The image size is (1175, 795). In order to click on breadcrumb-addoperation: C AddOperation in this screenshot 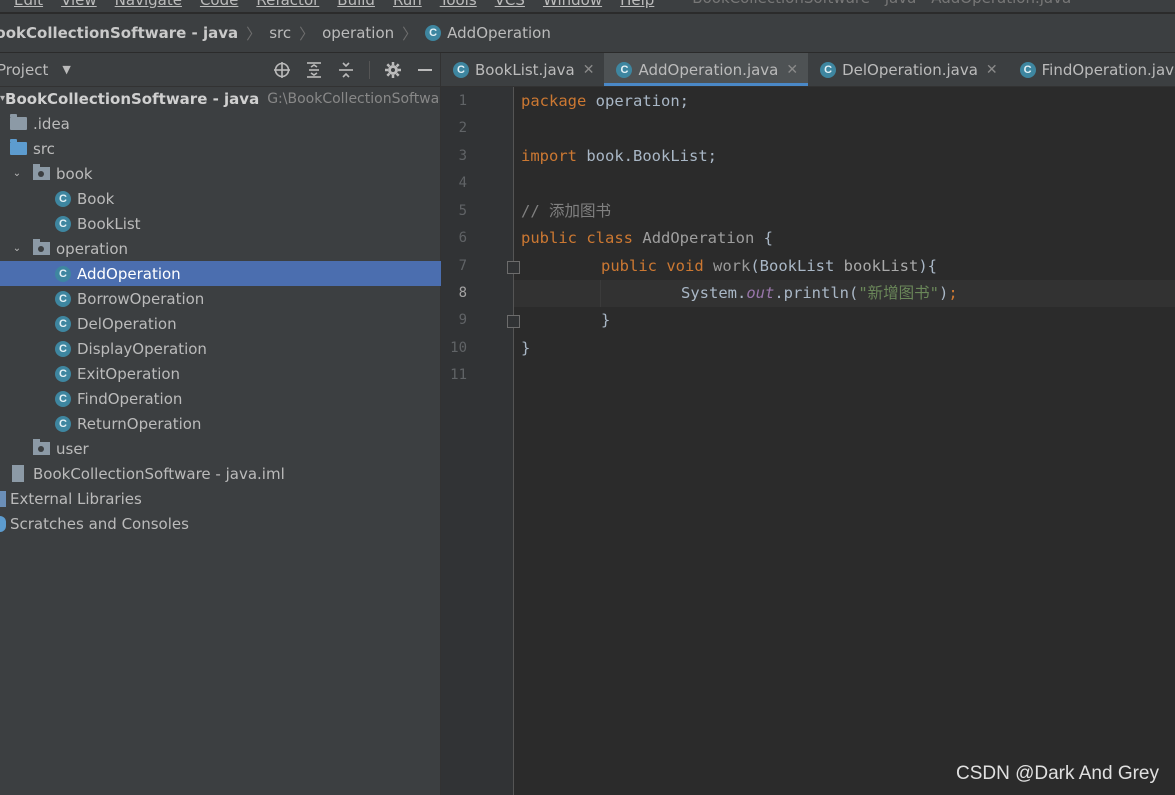, I will do `click(488, 33)`.